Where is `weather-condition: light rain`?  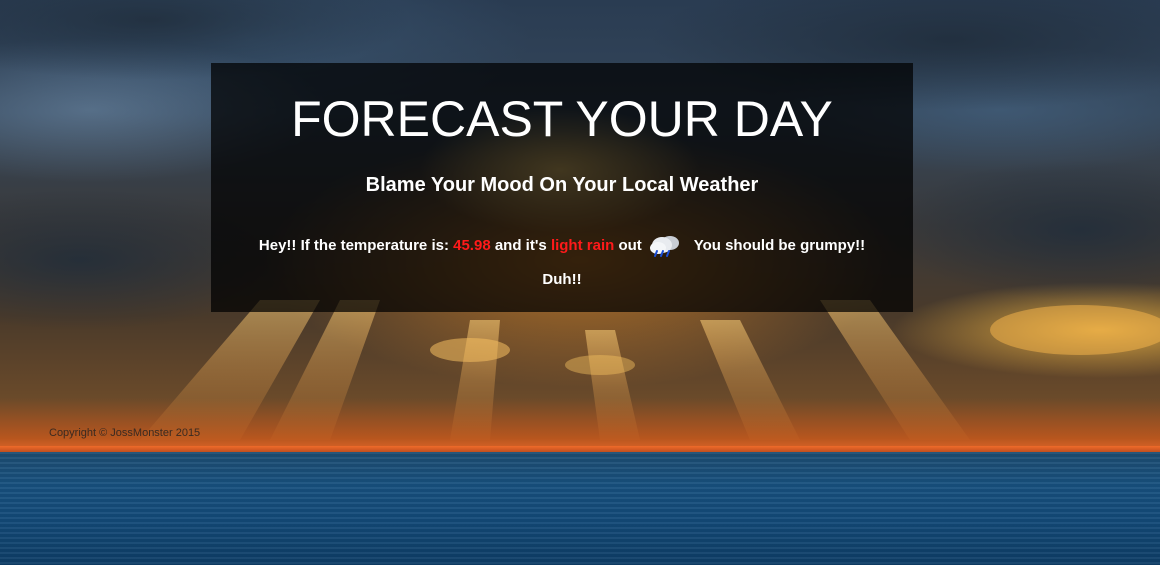
weather-condition: light rain is located at coordinates (582, 245).